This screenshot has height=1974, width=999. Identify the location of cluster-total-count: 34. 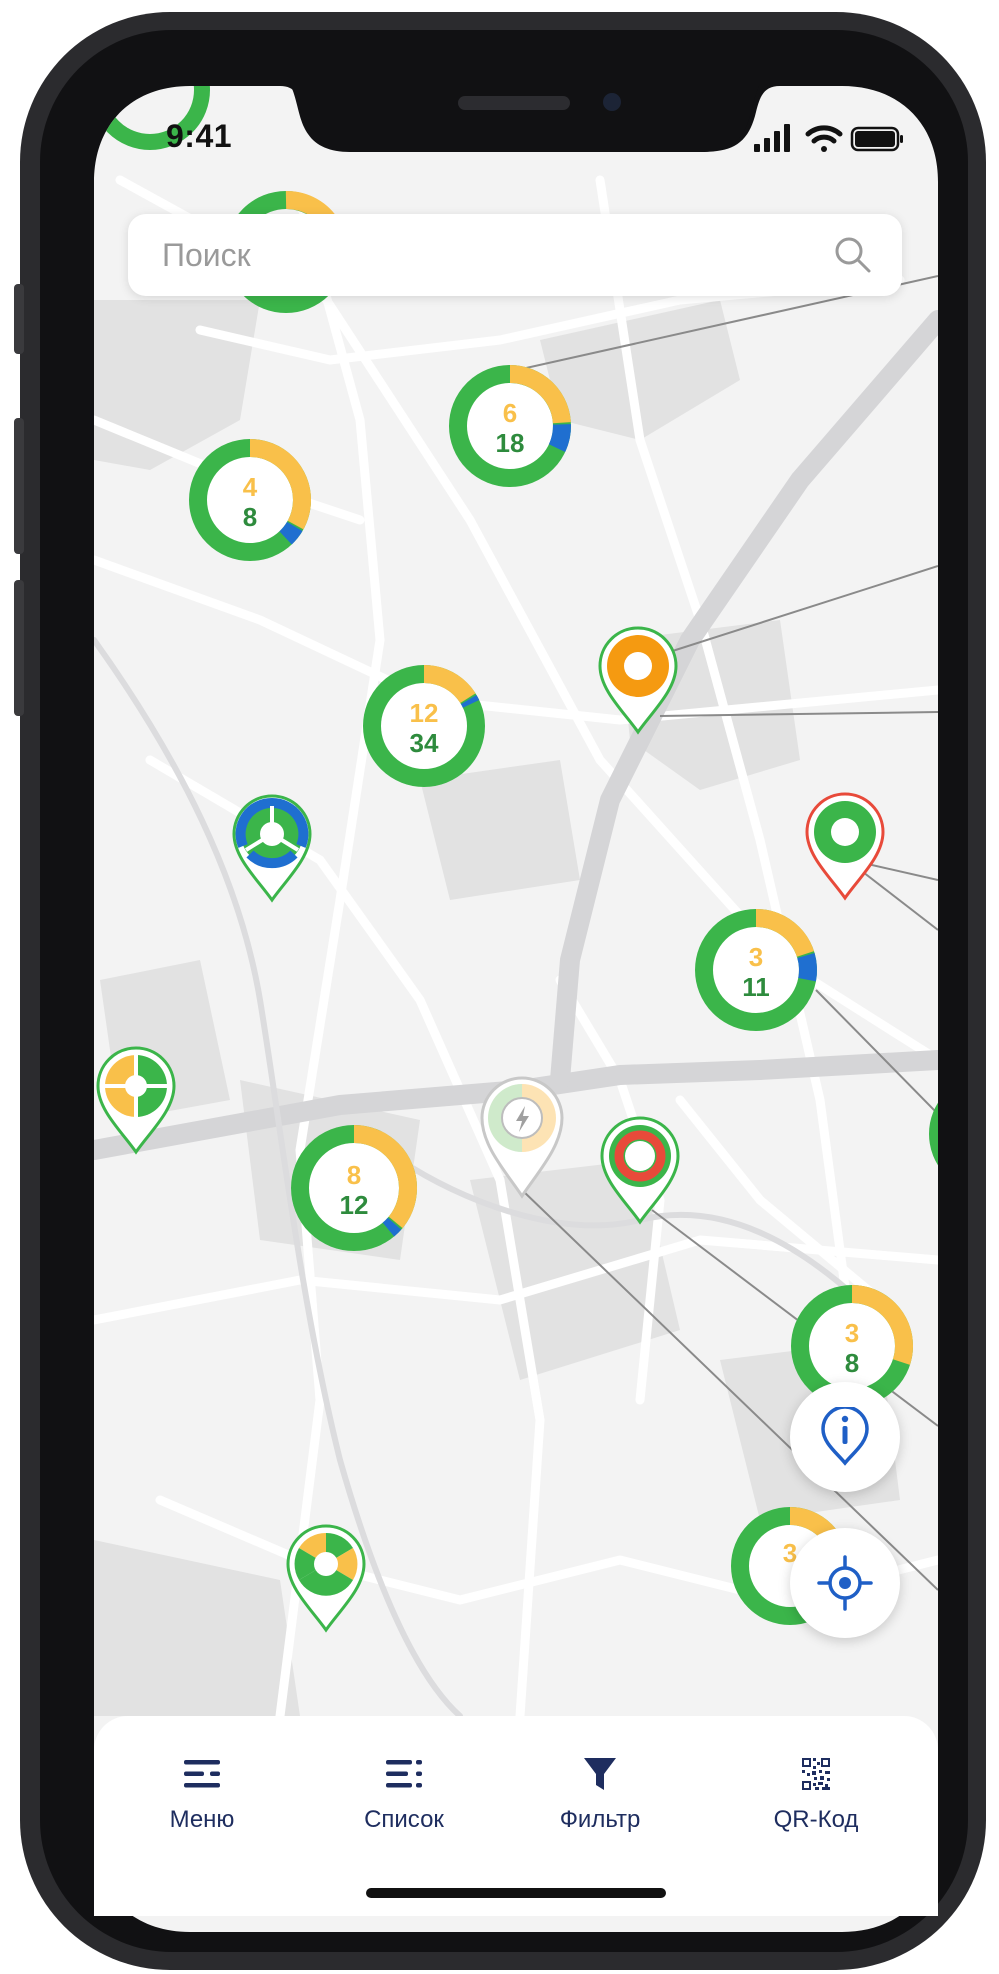
(424, 743).